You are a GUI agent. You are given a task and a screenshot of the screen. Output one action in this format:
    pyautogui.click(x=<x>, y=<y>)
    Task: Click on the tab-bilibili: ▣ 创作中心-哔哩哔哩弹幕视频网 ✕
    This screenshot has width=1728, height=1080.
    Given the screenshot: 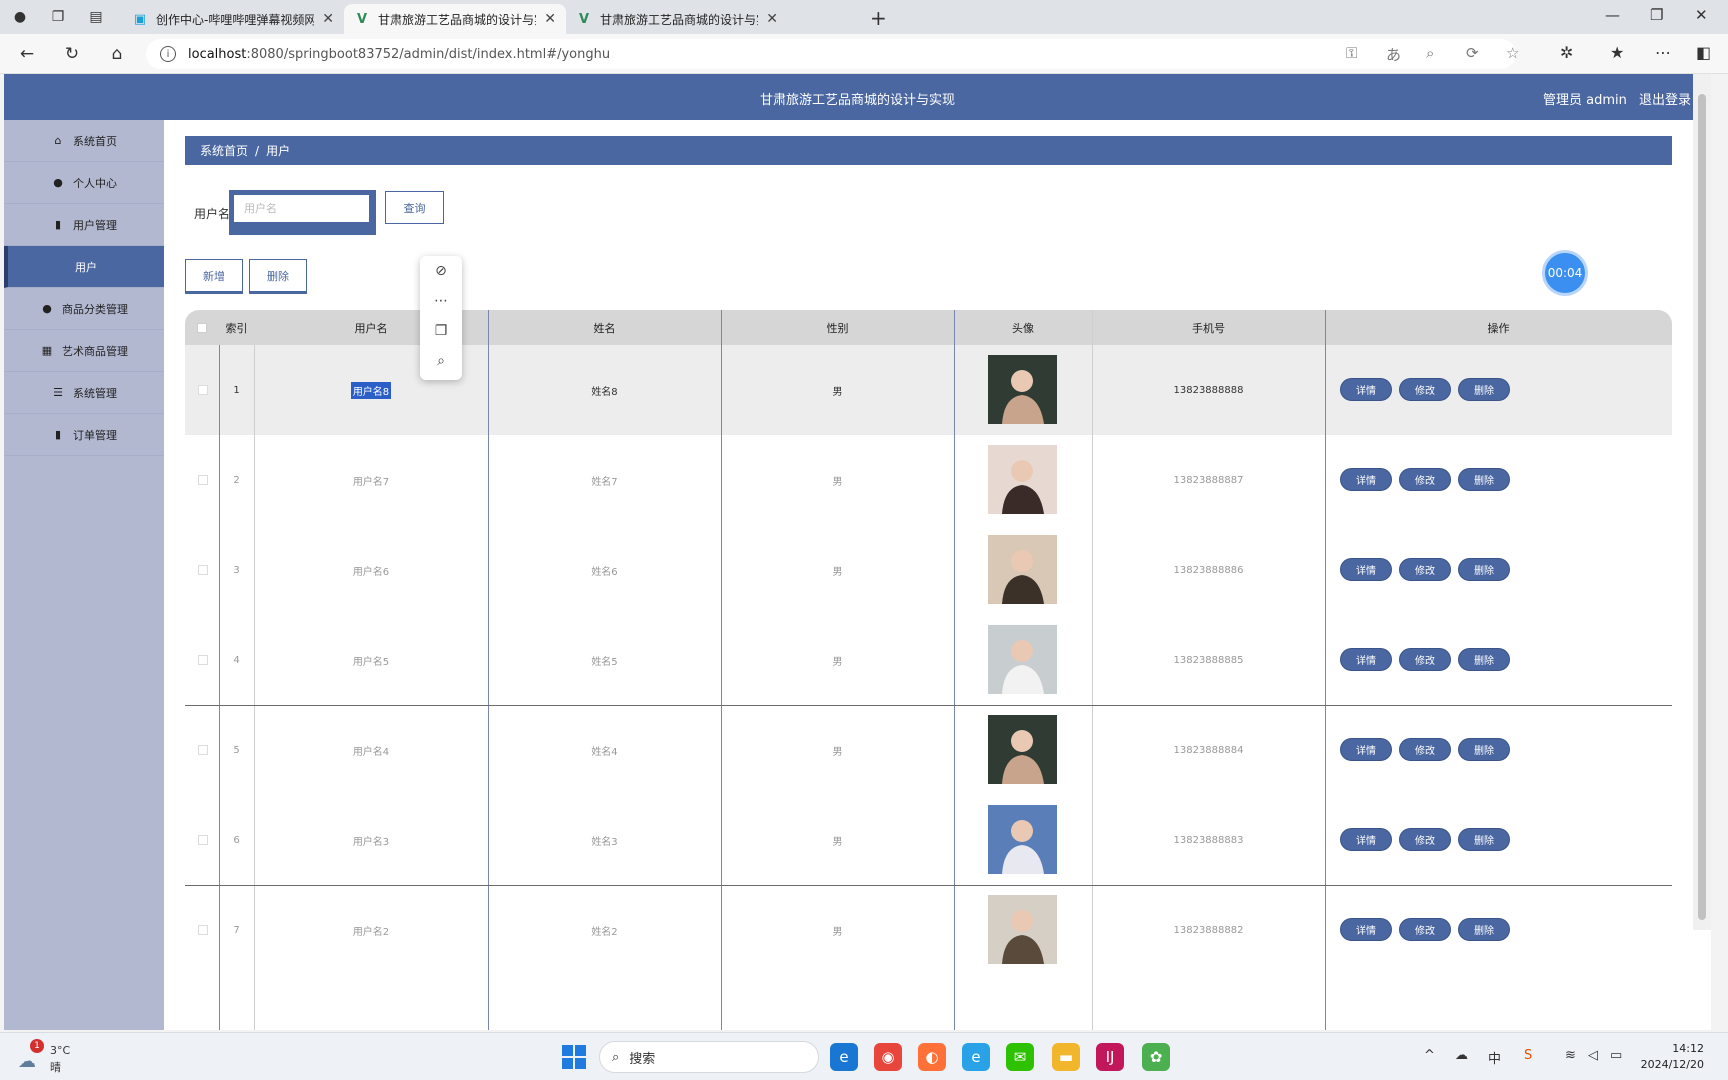 What is the action you would take?
    pyautogui.click(x=233, y=19)
    